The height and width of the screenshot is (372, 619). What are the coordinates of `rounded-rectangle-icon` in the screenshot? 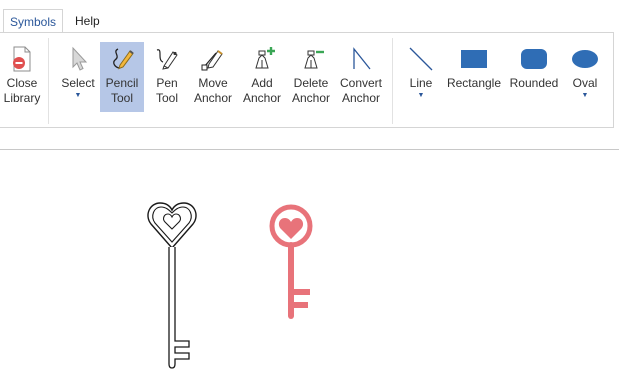 It's located at (534, 59).